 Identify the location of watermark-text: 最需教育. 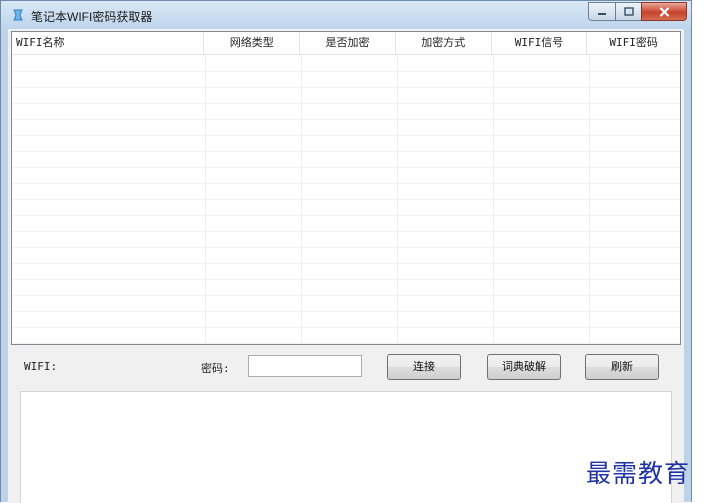
(638, 473).